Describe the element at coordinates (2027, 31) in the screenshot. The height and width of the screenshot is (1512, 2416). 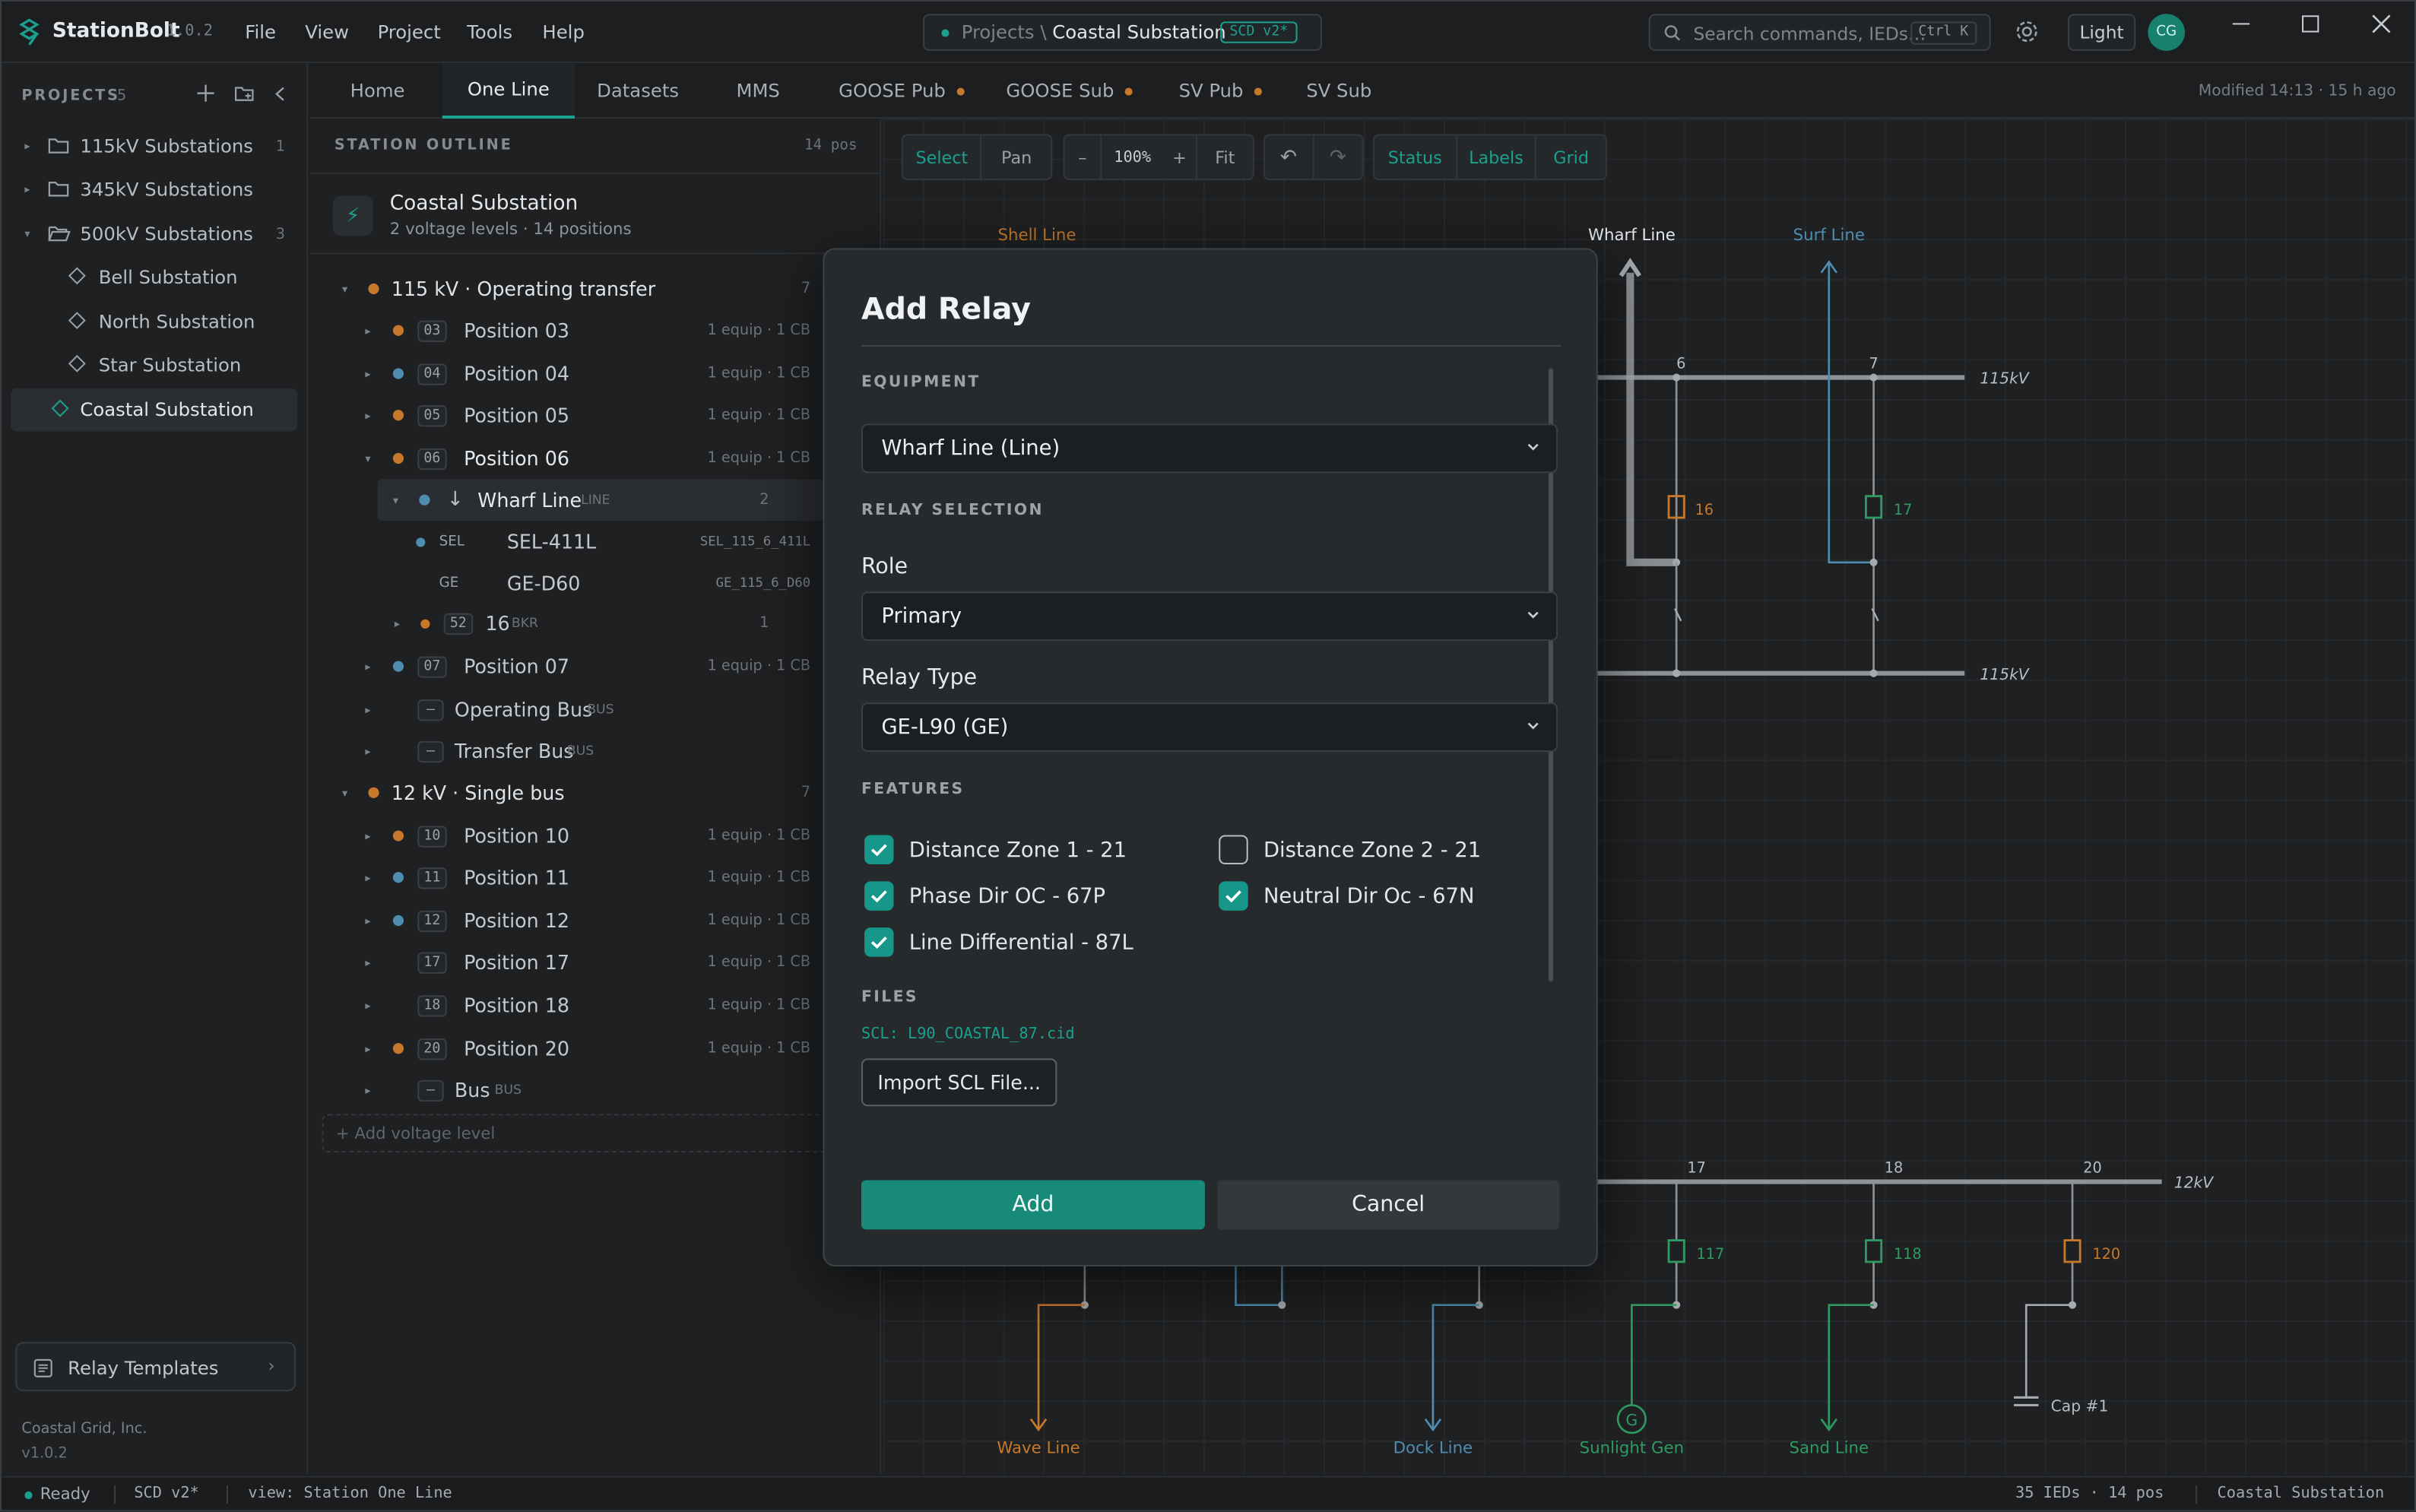
I see `gear-icon` at that location.